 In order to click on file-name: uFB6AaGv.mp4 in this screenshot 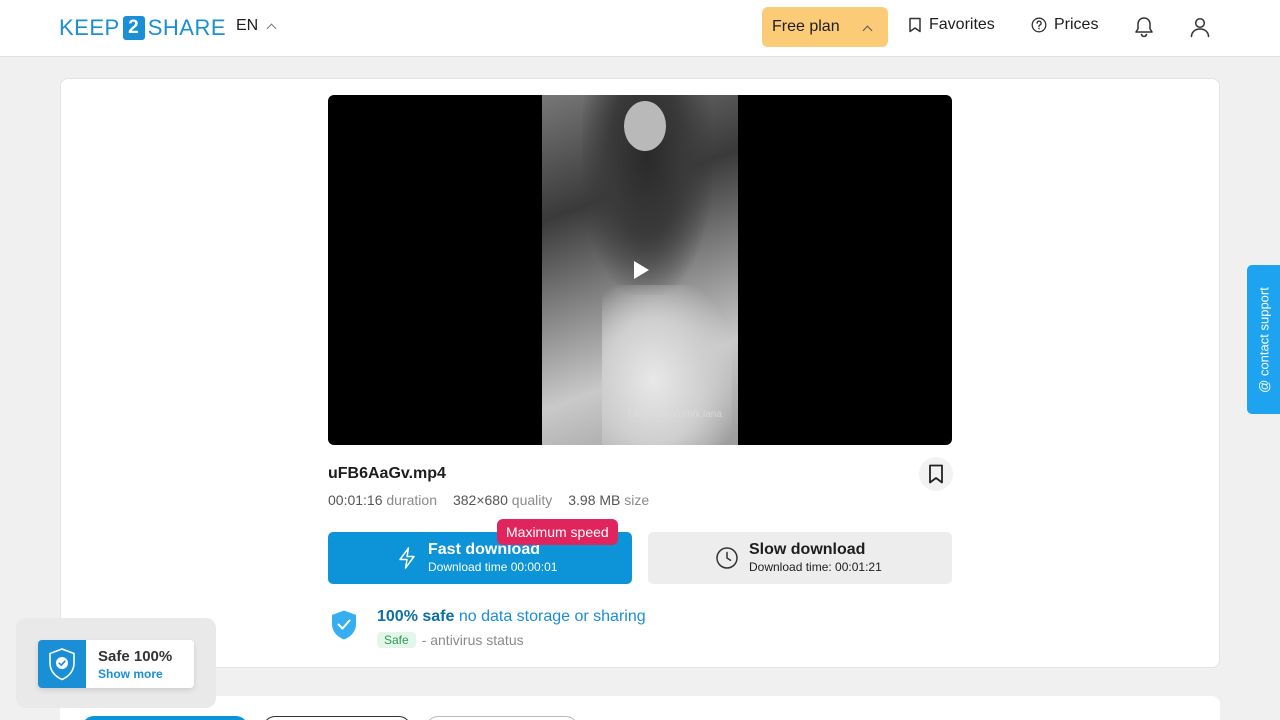, I will do `click(387, 473)`.